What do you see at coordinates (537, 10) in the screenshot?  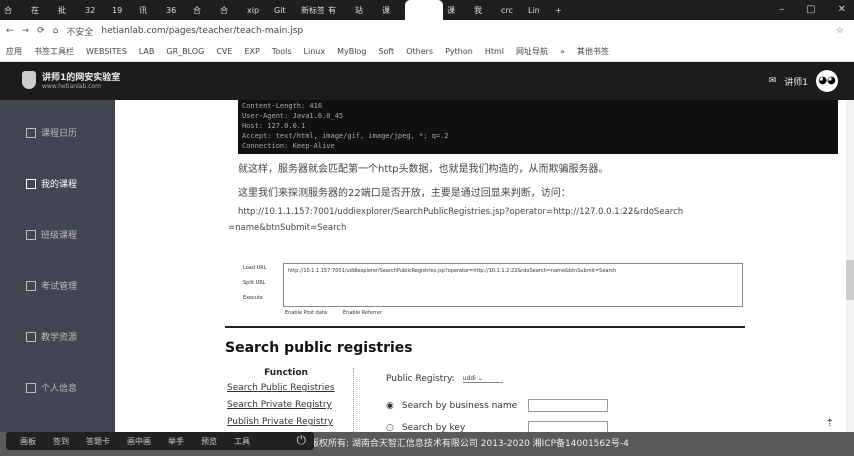 I see `browser-tab: Lin` at bounding box center [537, 10].